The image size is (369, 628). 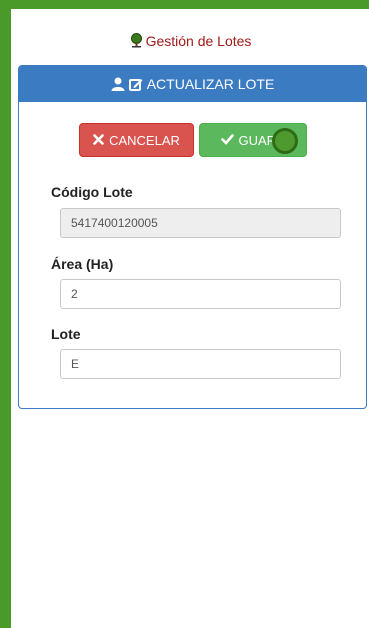 I want to click on card-header: ACTUALIZAR LOTE, so click(x=192, y=84).